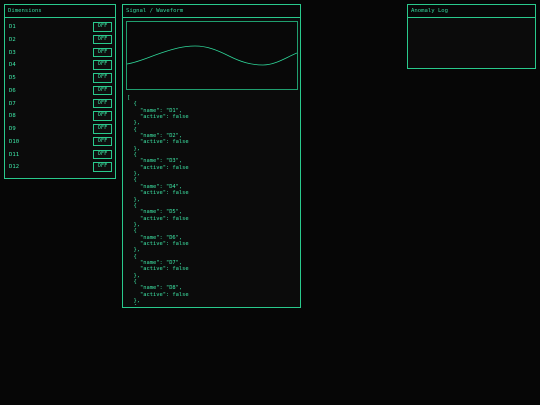 The height and width of the screenshot is (405, 540). I want to click on waveform-plot, so click(212, 55).